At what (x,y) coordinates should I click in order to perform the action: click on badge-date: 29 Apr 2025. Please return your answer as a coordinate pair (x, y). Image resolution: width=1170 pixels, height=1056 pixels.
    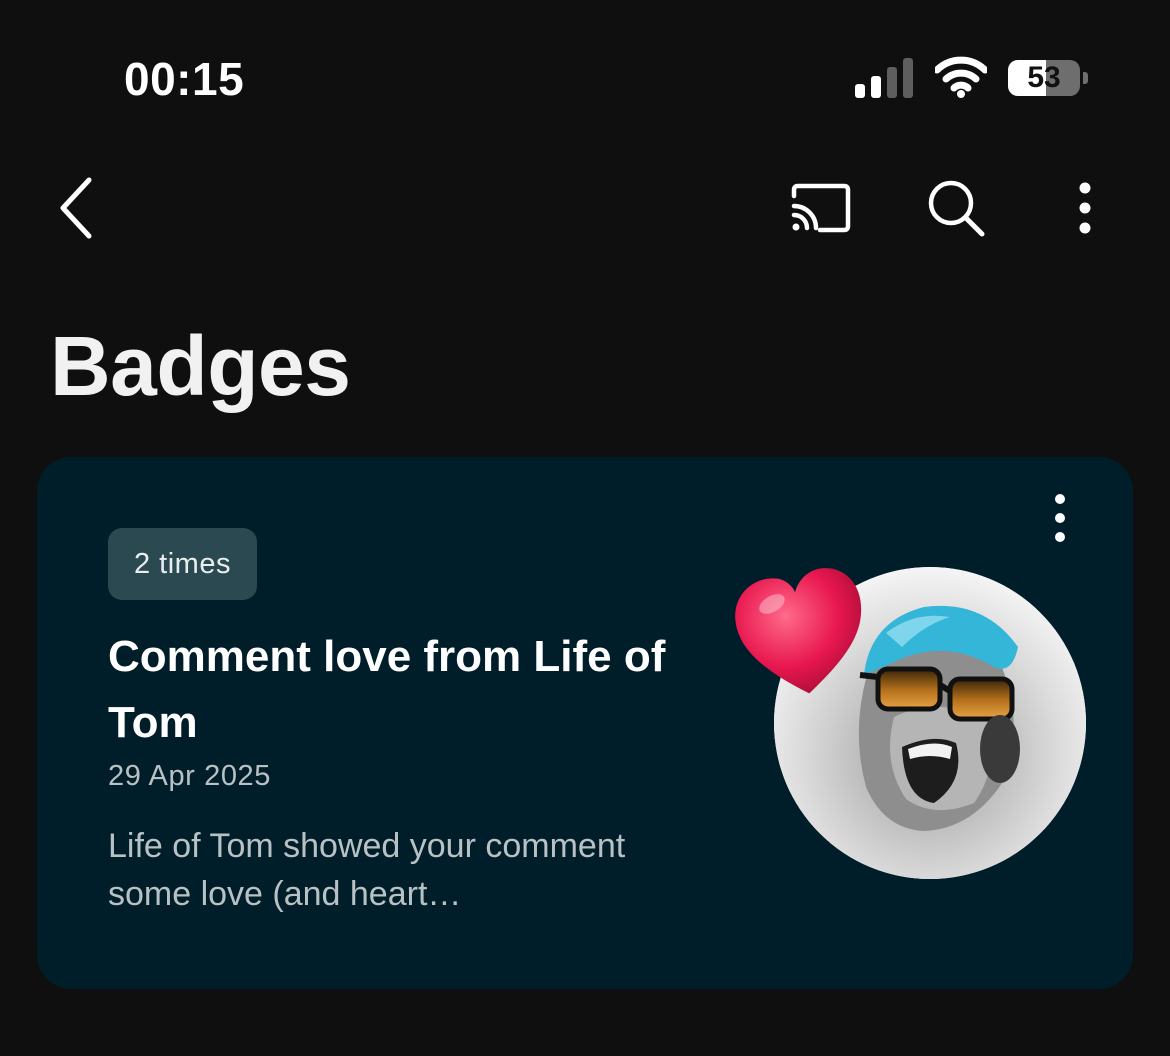
    Looking at the image, I should click on (190, 776).